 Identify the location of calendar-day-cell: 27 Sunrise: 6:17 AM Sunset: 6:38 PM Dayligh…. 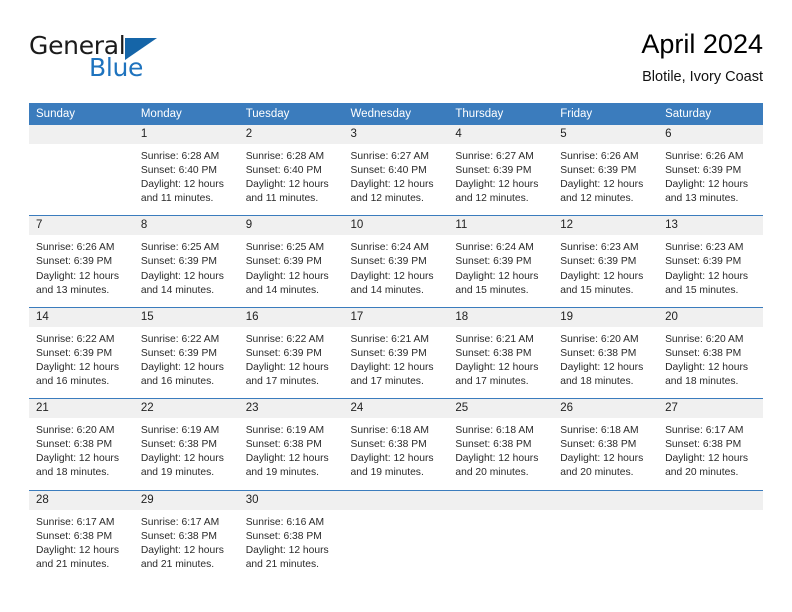
(710, 444).